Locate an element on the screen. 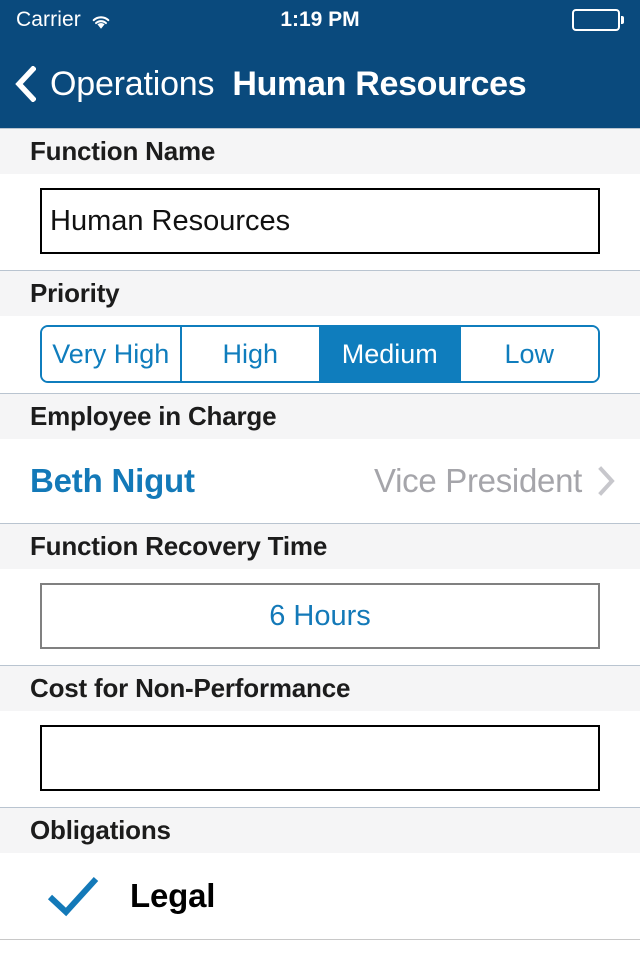 This screenshot has height=960, width=640. carrier-label: Carrier is located at coordinates (48, 19).